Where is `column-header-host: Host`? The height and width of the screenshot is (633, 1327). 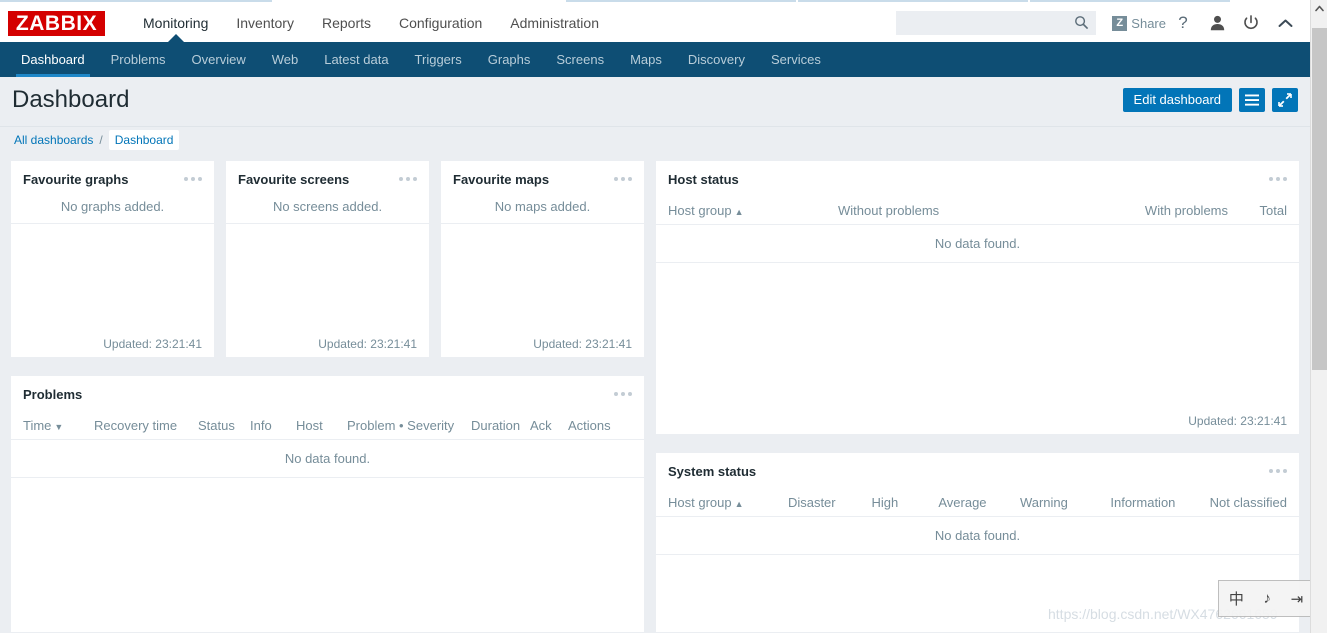
column-header-host: Host is located at coordinates (321, 425).